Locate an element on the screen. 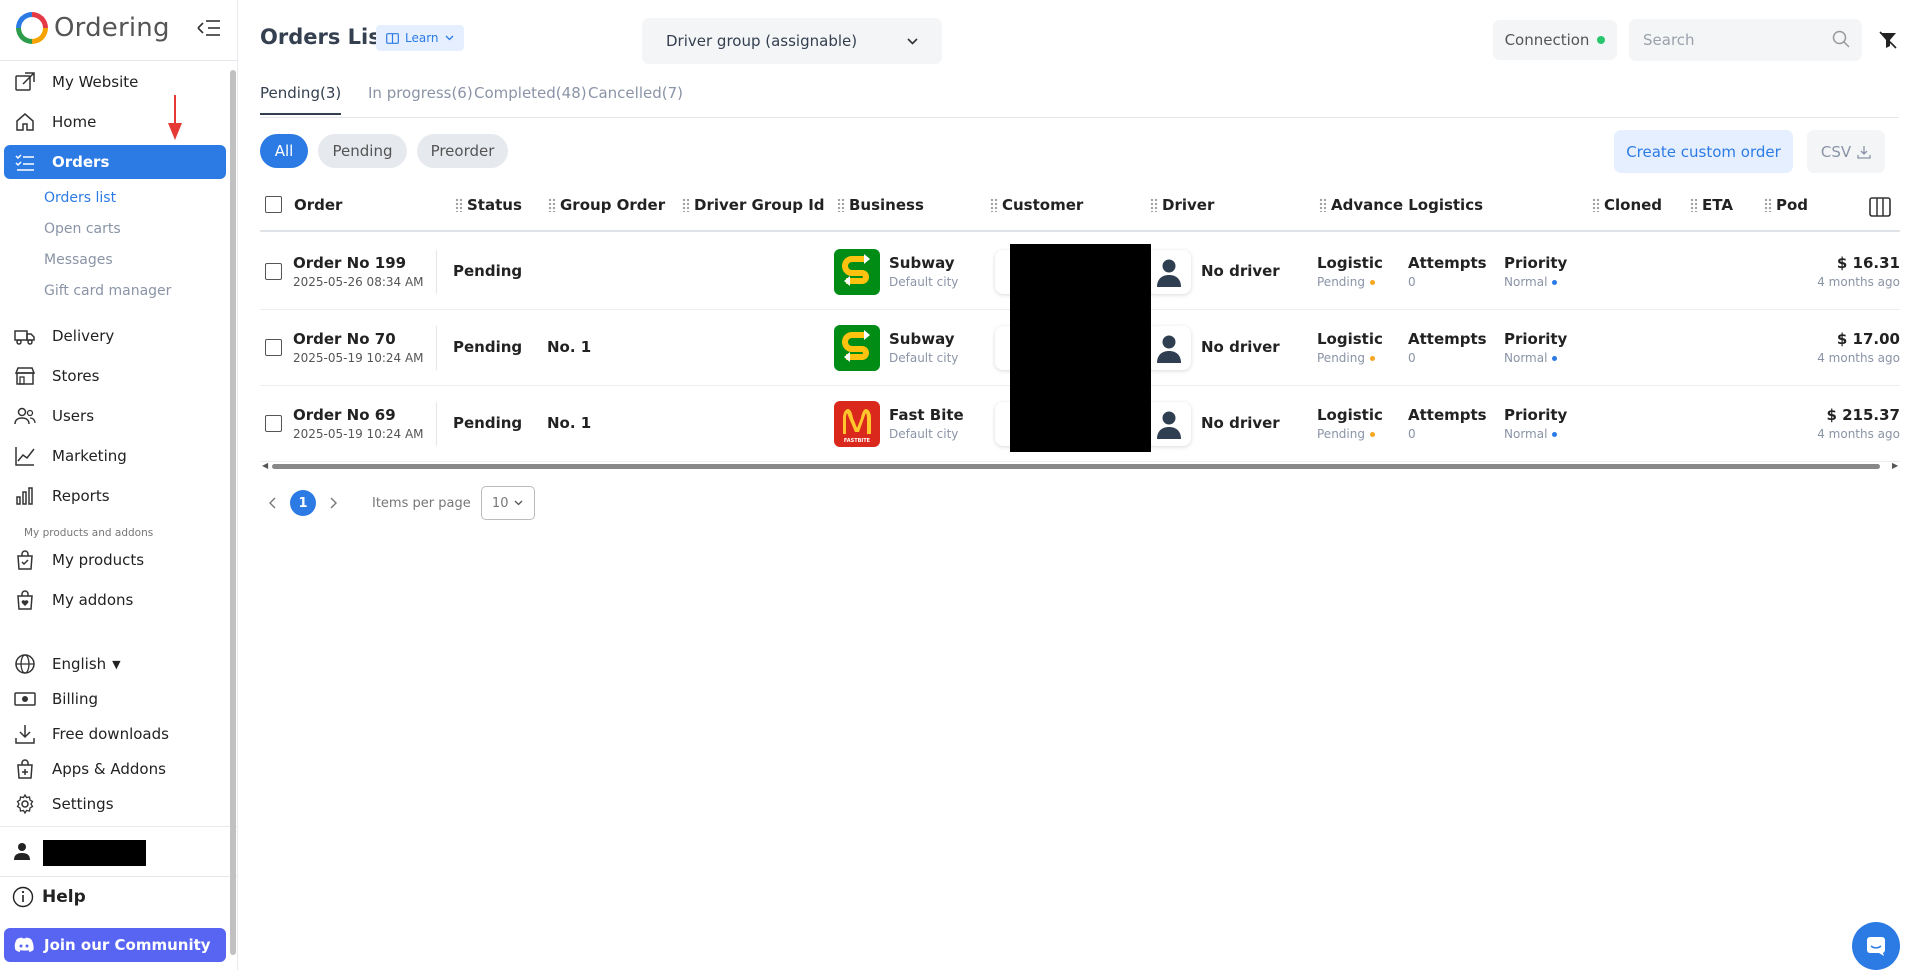 The height and width of the screenshot is (970, 1919). sidebar-sub-messages: Messages is located at coordinates (78, 260).